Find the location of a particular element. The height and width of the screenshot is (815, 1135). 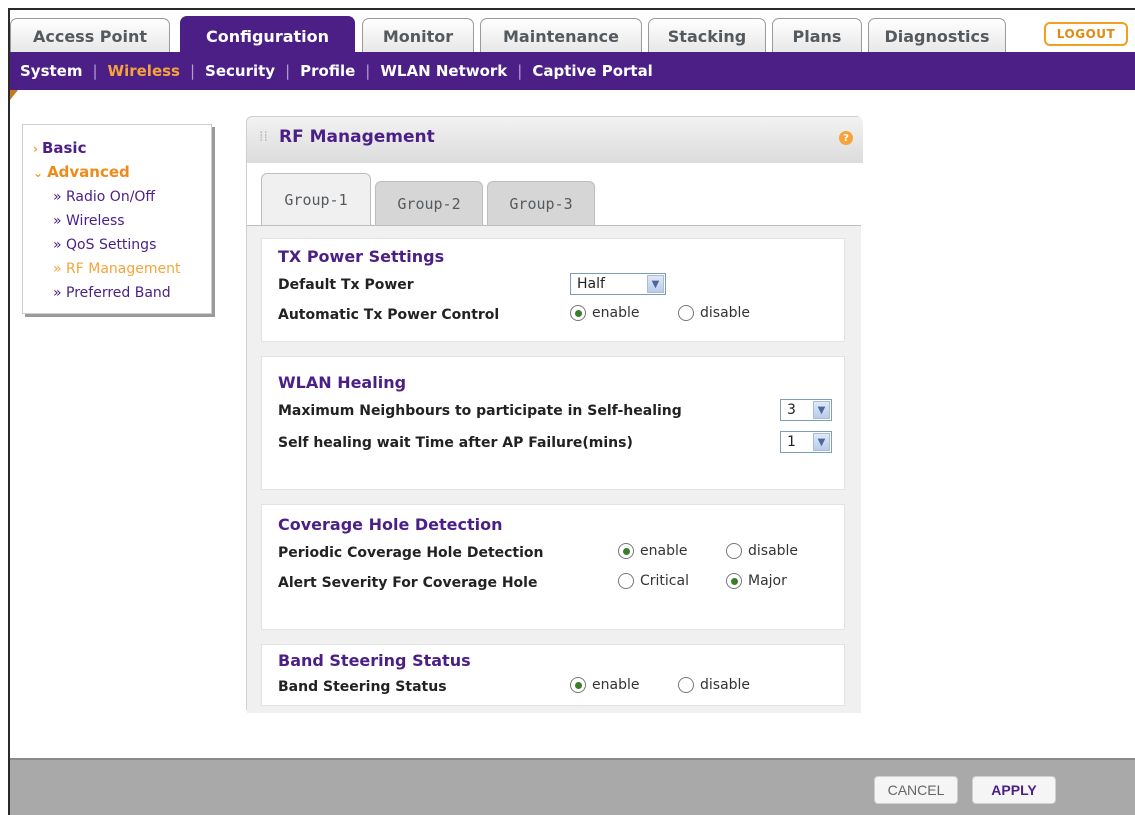

wlan-healing-title: WLAN Healing is located at coordinates (342, 382).